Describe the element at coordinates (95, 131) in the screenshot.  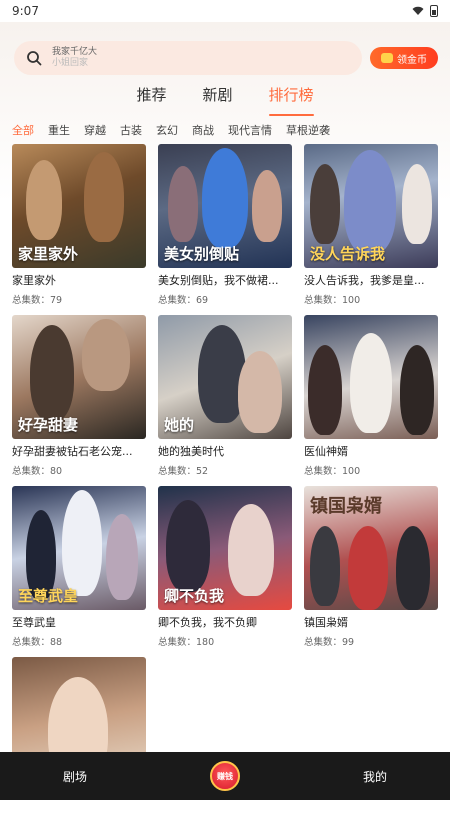
I see `category-time-travel: 穿越` at that location.